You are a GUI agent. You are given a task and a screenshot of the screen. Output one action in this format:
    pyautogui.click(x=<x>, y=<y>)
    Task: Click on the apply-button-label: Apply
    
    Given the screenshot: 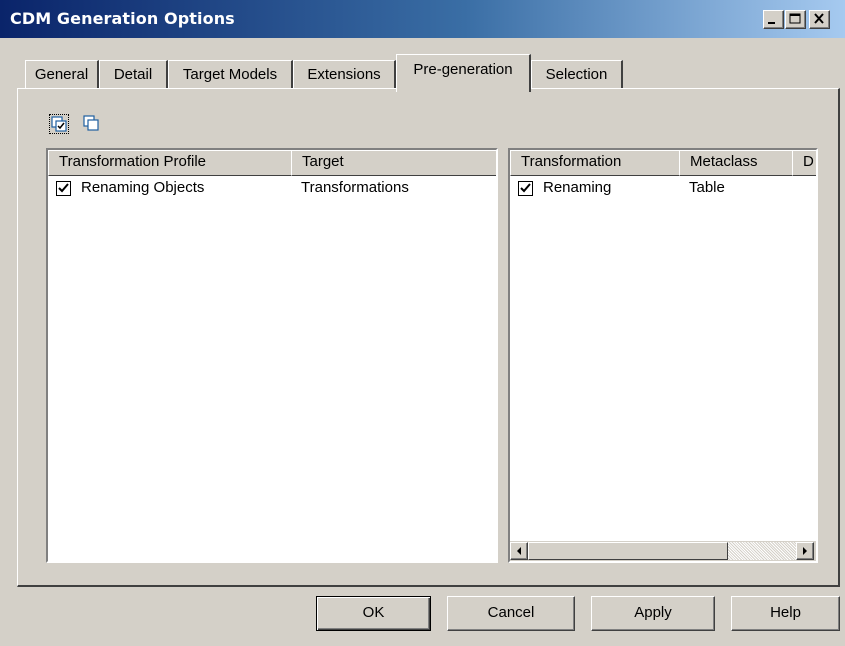 What is the action you would take?
    pyautogui.click(x=653, y=612)
    